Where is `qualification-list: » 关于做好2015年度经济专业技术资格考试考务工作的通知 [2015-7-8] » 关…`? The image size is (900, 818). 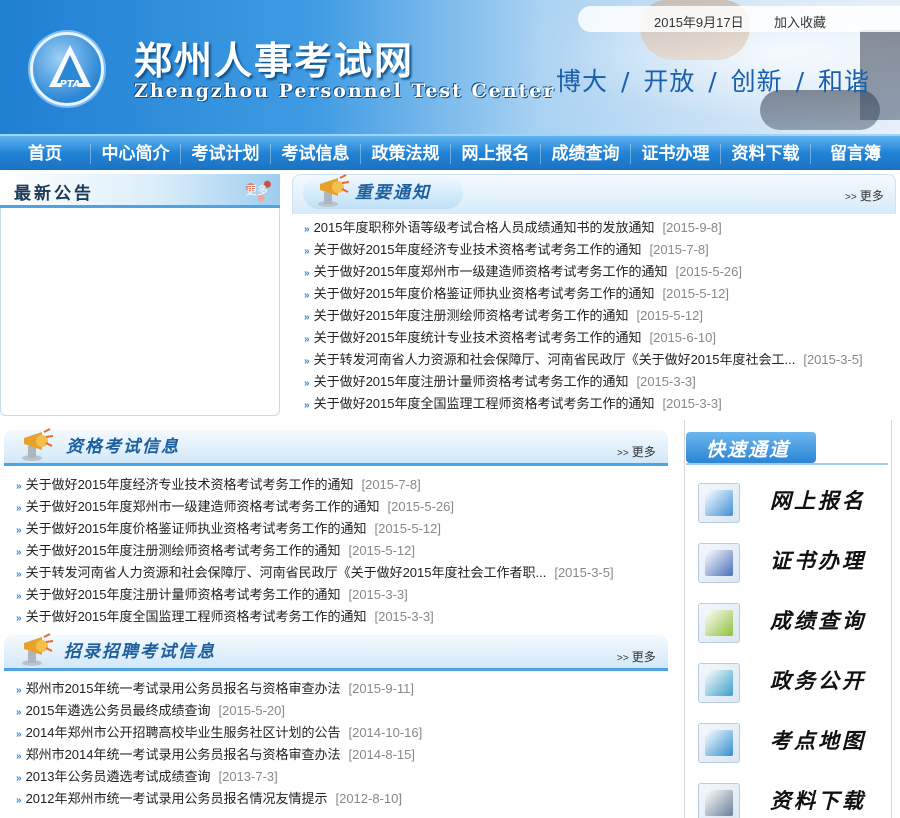
qualification-list: » 关于做好2015年度经济专业技术资格考试考务工作的通知 [2015-7-8] » 关… is located at coordinates (315, 551).